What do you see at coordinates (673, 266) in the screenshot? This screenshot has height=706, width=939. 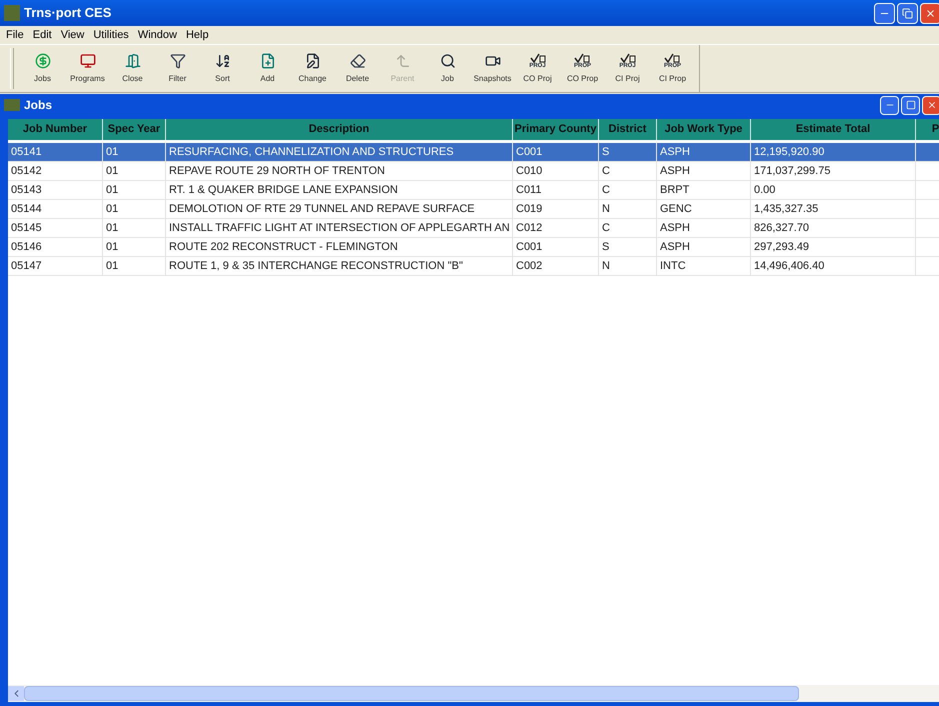 I see `table-cell-text: INTC` at bounding box center [673, 266].